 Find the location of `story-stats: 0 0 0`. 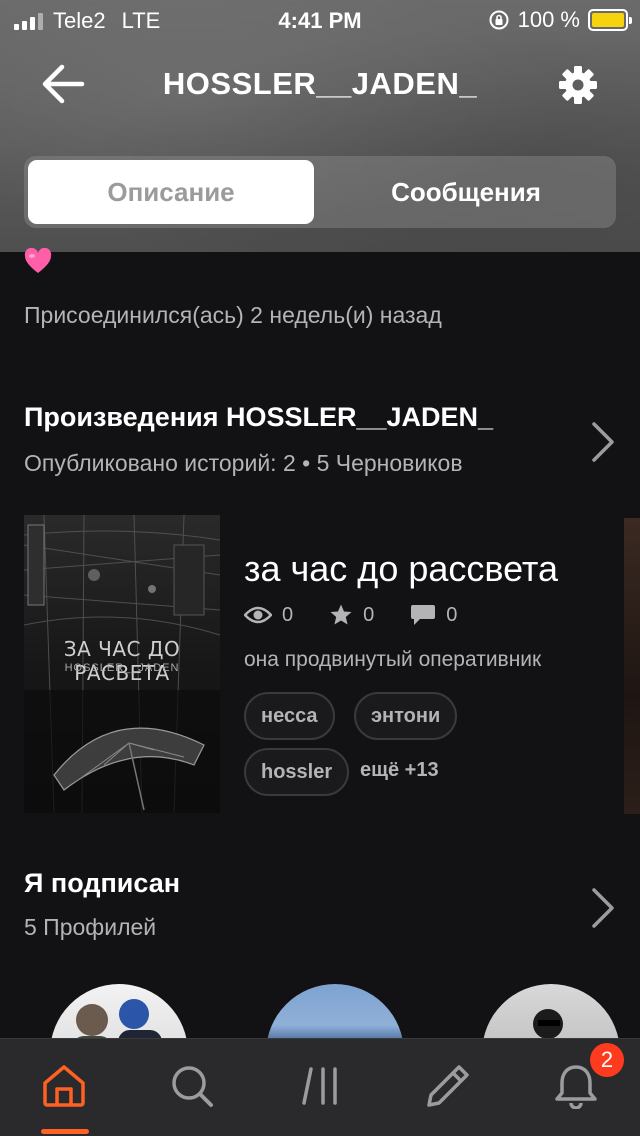

story-stats: 0 0 0 is located at coordinates (368, 615).